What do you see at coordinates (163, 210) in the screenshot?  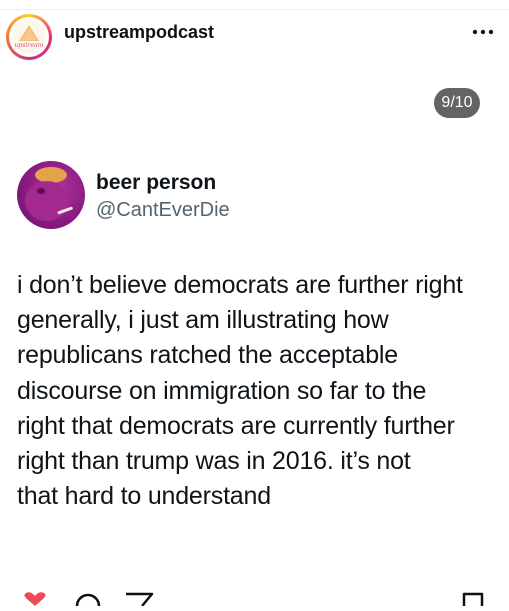 I see `tweet-handle: @CantEverDie` at bounding box center [163, 210].